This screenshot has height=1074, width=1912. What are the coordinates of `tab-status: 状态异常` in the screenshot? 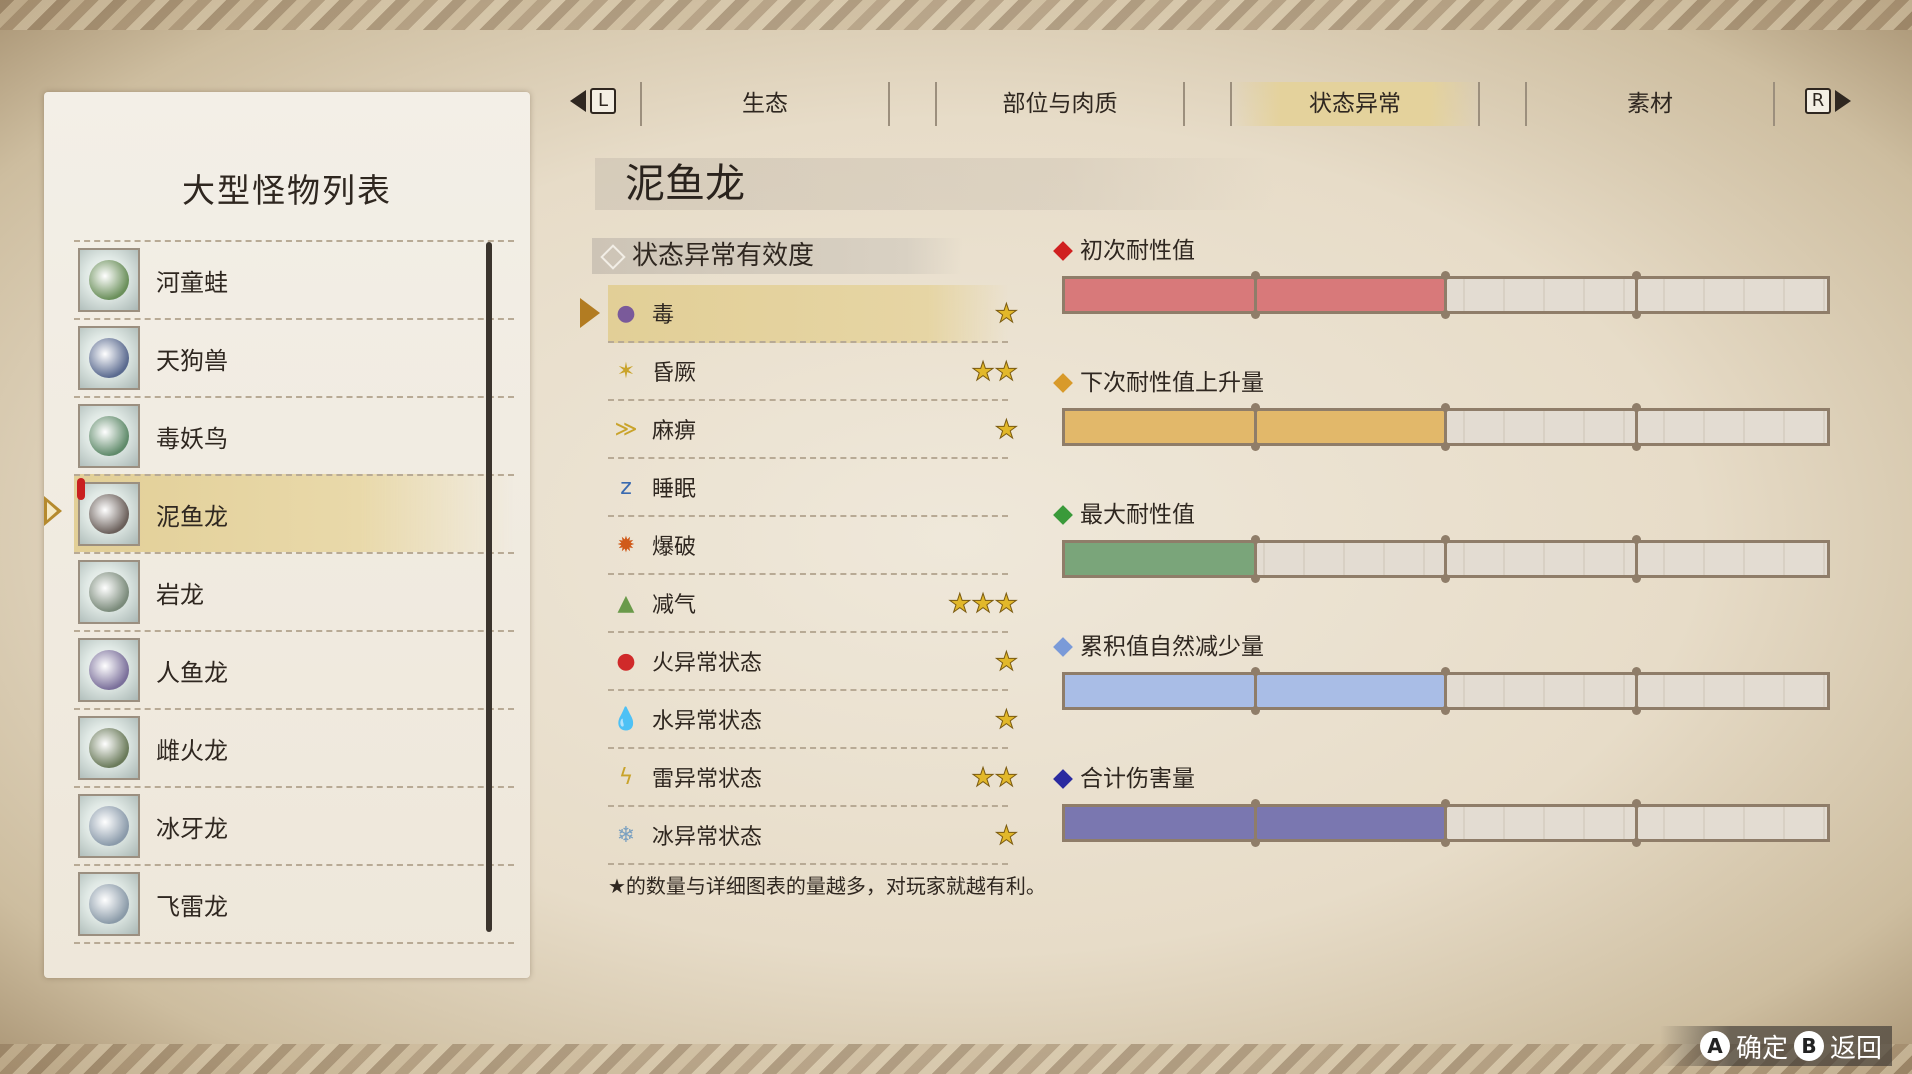 It's located at (1355, 104).